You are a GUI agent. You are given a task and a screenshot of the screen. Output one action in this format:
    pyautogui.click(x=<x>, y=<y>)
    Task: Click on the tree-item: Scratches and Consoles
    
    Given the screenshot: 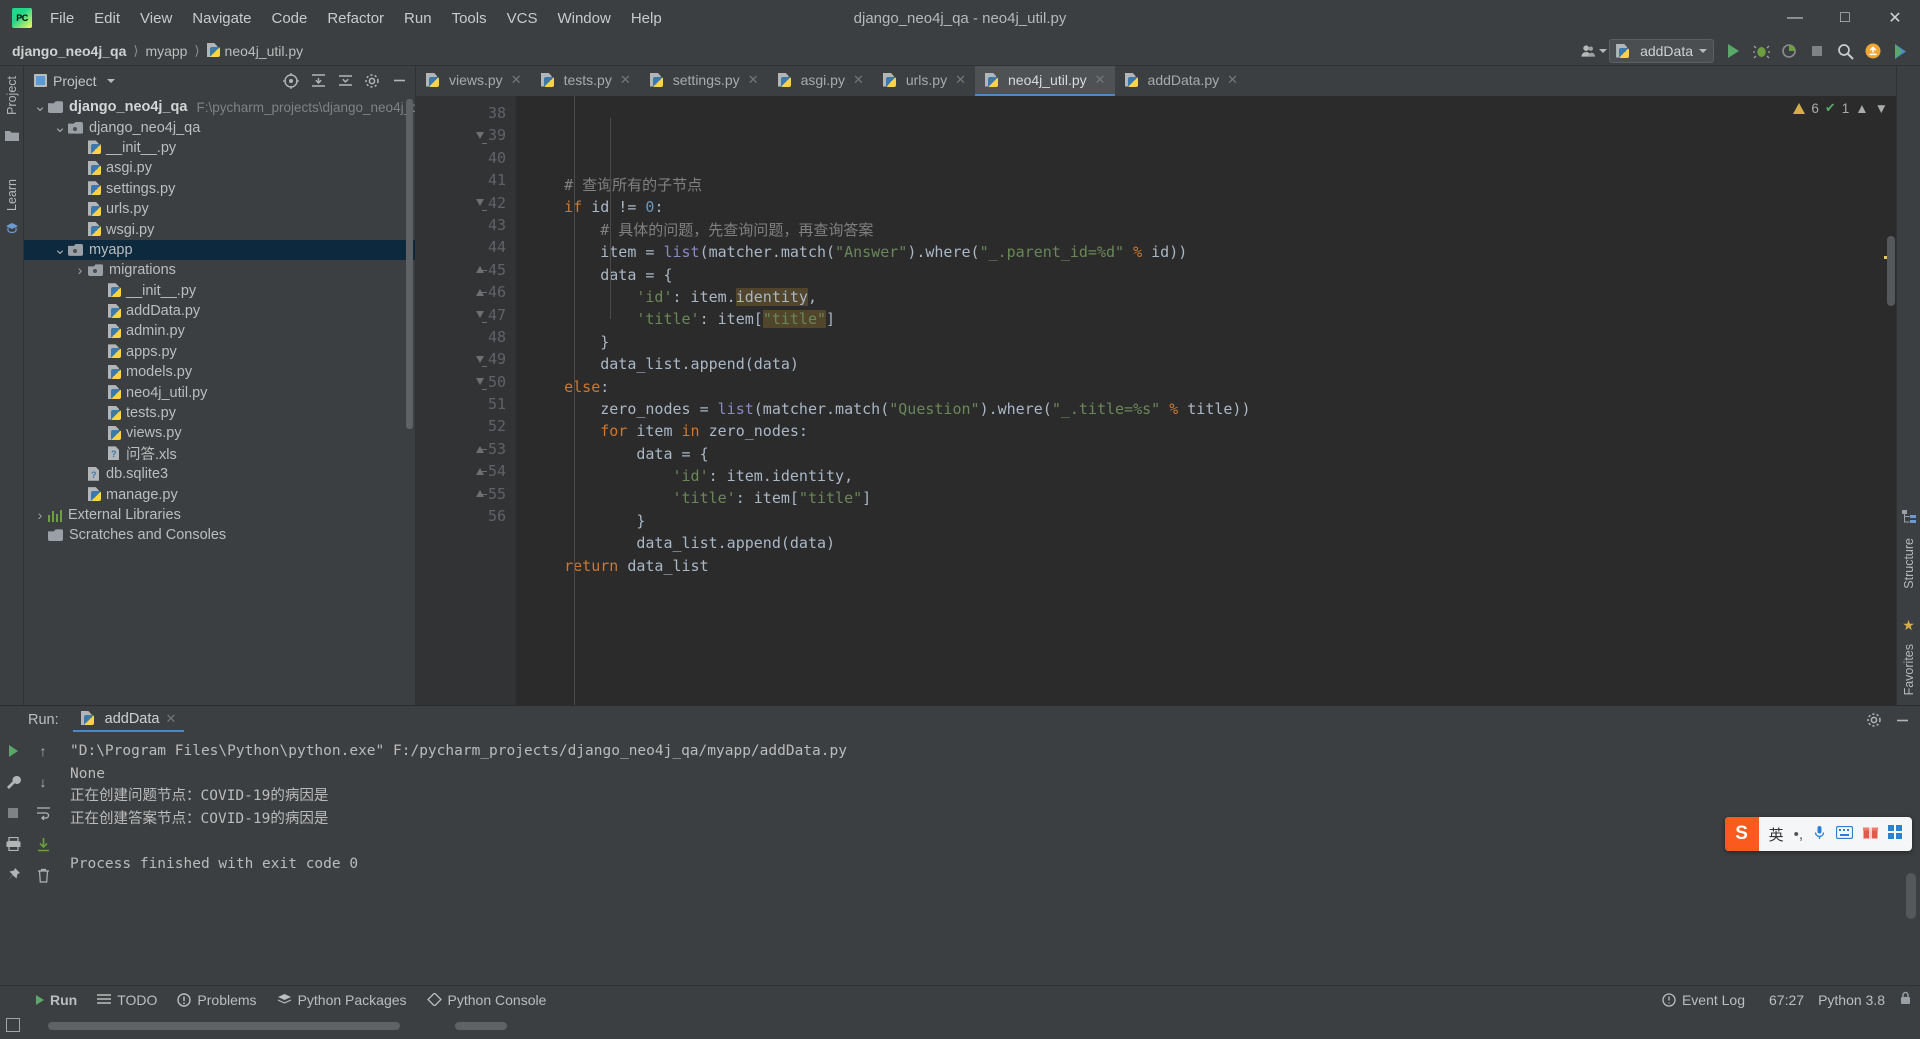 What is the action you would take?
    pyautogui.click(x=219, y=535)
    